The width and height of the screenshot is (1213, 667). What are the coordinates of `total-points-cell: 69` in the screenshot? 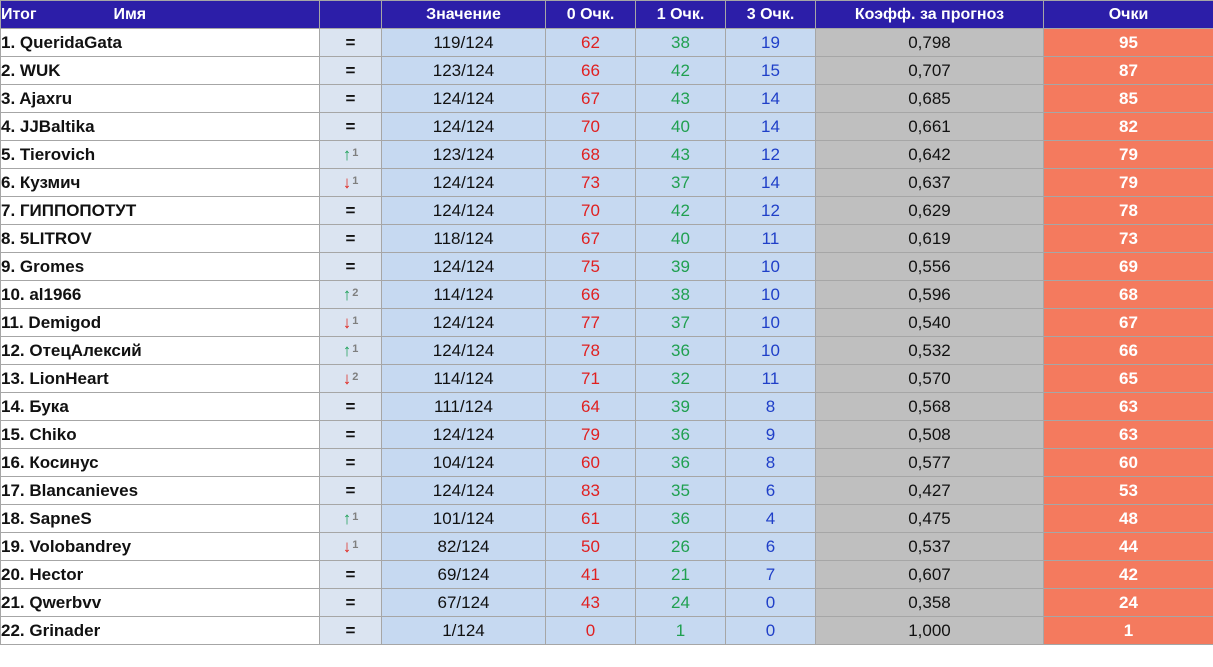 It's located at (1128, 266).